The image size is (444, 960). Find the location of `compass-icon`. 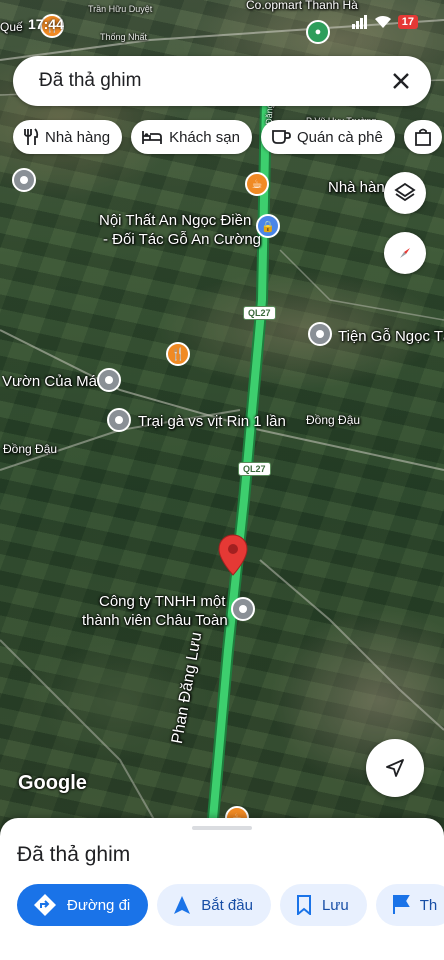

compass-icon is located at coordinates (405, 253).